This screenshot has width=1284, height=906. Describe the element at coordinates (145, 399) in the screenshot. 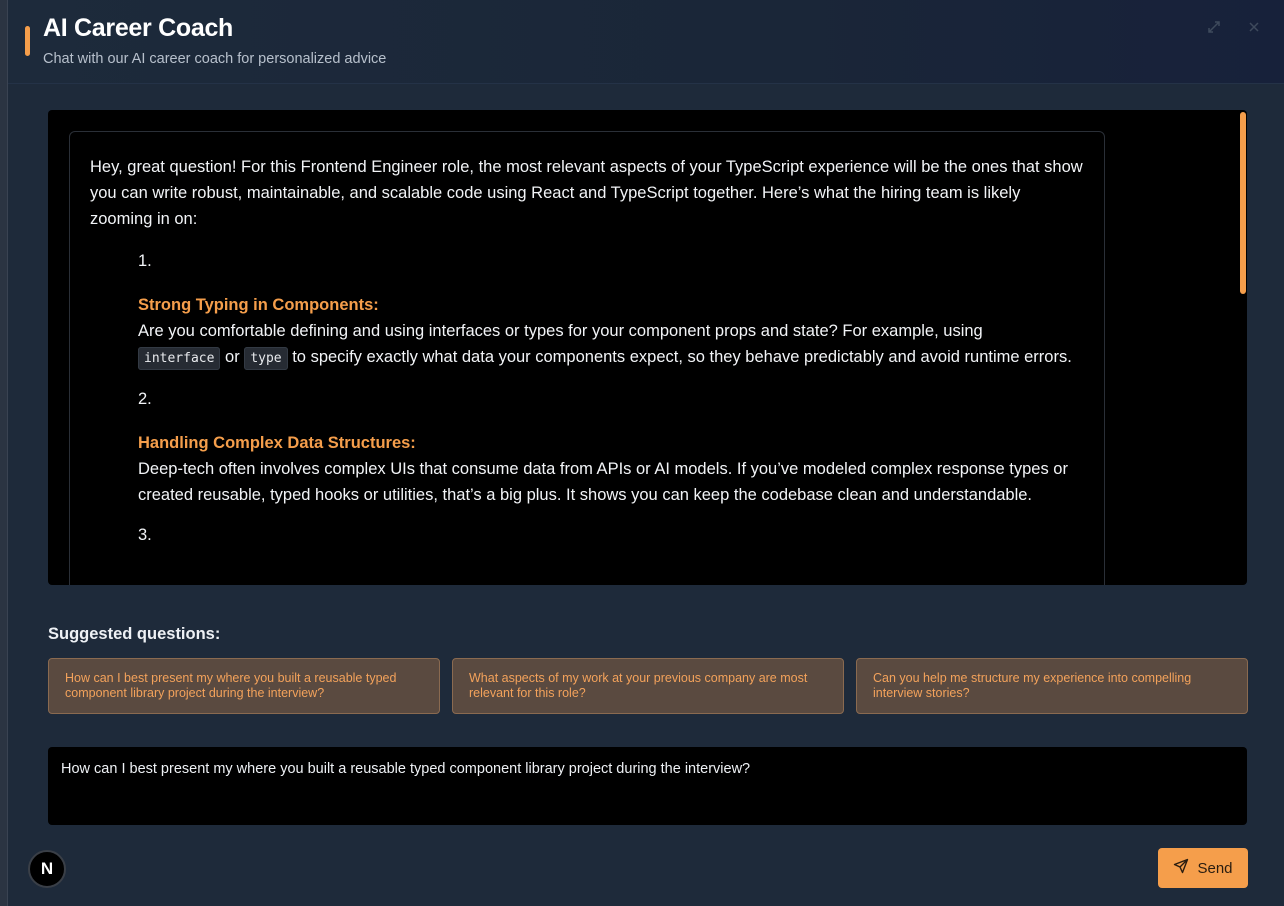

I see `list-number: 2.` at that location.